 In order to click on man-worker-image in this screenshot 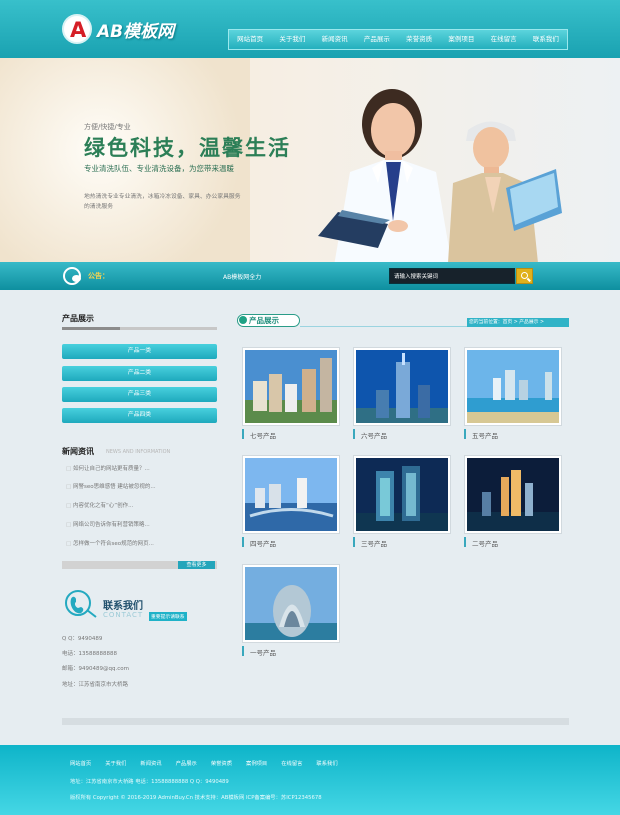, I will do `click(505, 191)`.